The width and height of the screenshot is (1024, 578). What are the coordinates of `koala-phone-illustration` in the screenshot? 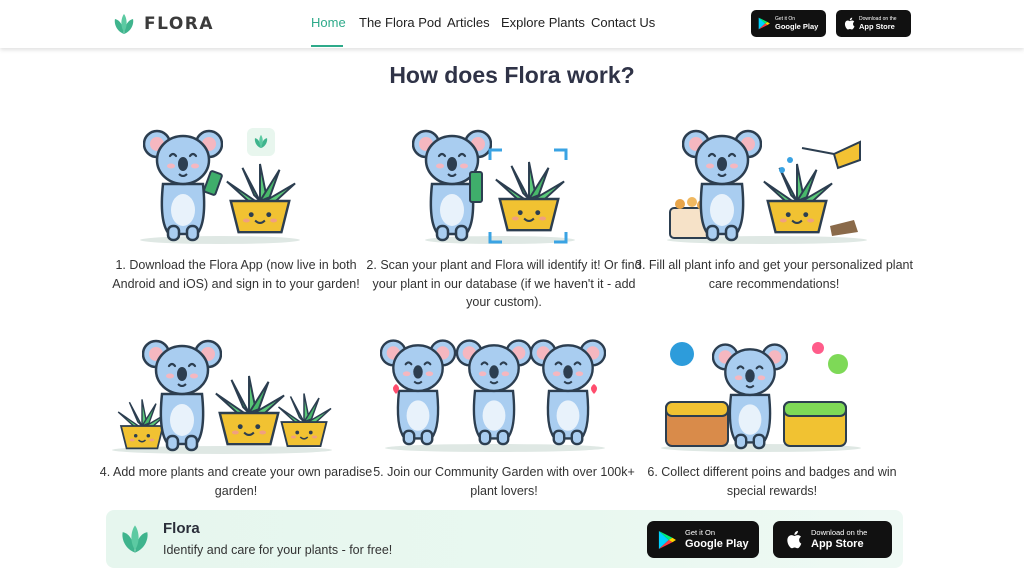 It's located at (220, 186).